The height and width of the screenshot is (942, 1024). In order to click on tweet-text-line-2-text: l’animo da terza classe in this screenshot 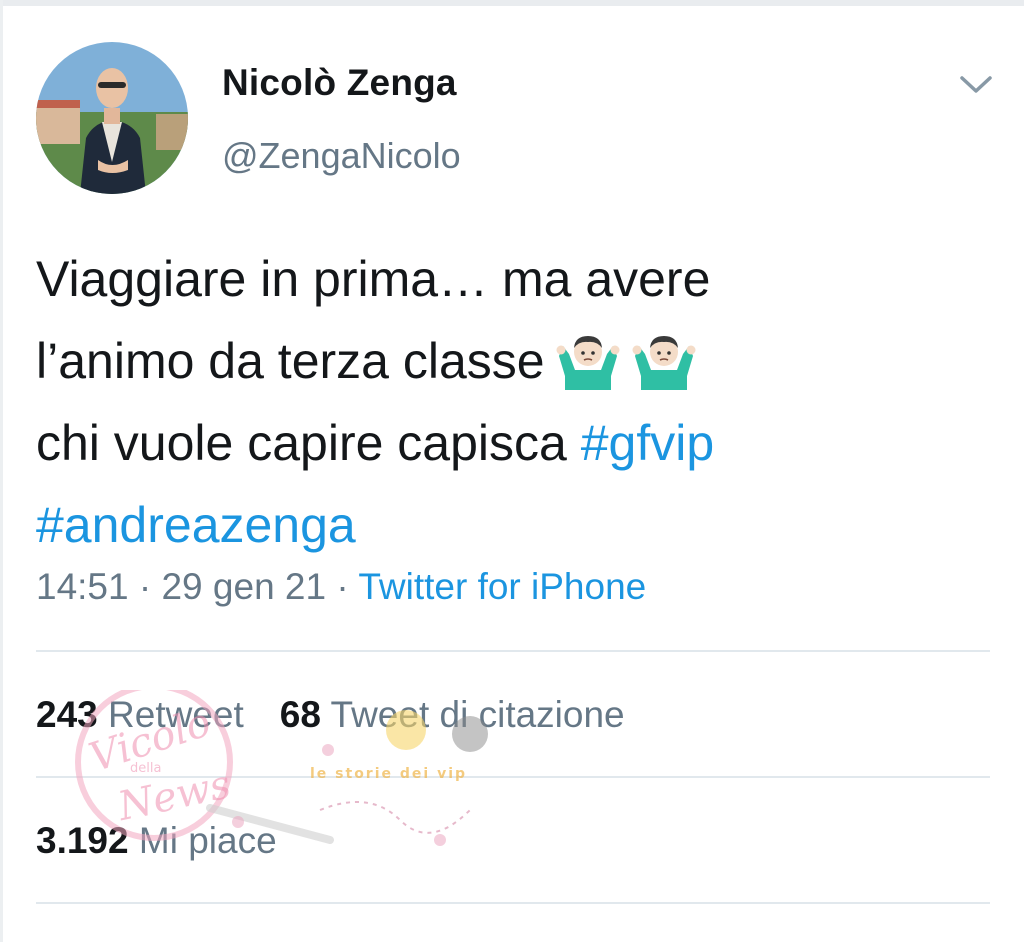, I will do `click(290, 361)`.